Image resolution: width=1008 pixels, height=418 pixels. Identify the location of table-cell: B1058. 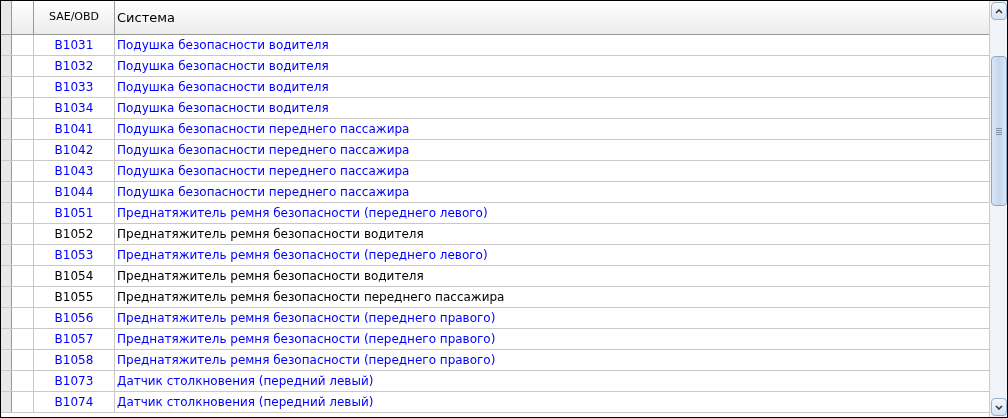
(74, 360).